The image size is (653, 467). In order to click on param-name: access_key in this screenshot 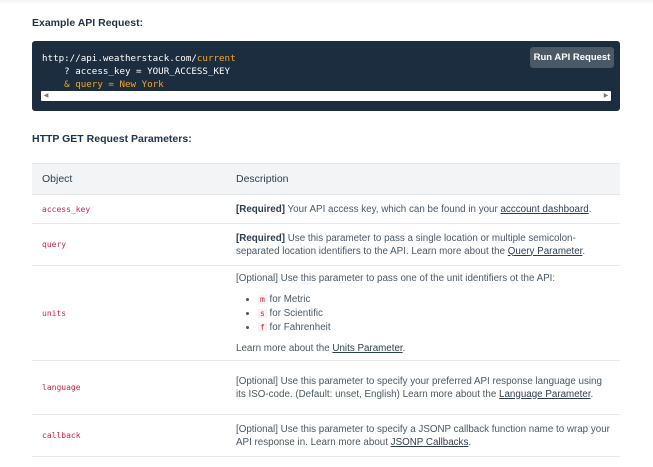, I will do `click(66, 209)`.